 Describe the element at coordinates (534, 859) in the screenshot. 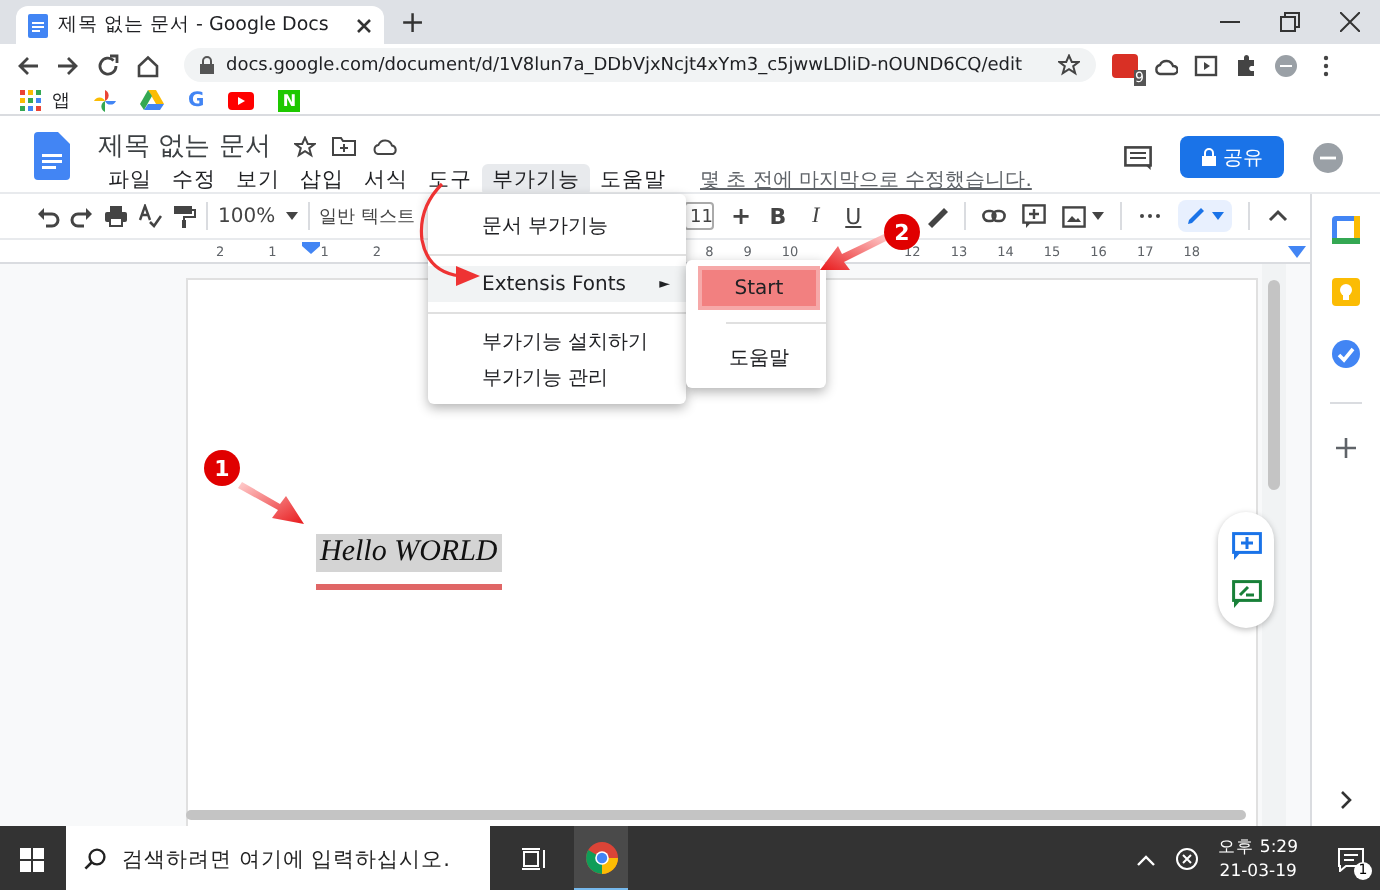

I see `task-view-icon` at that location.